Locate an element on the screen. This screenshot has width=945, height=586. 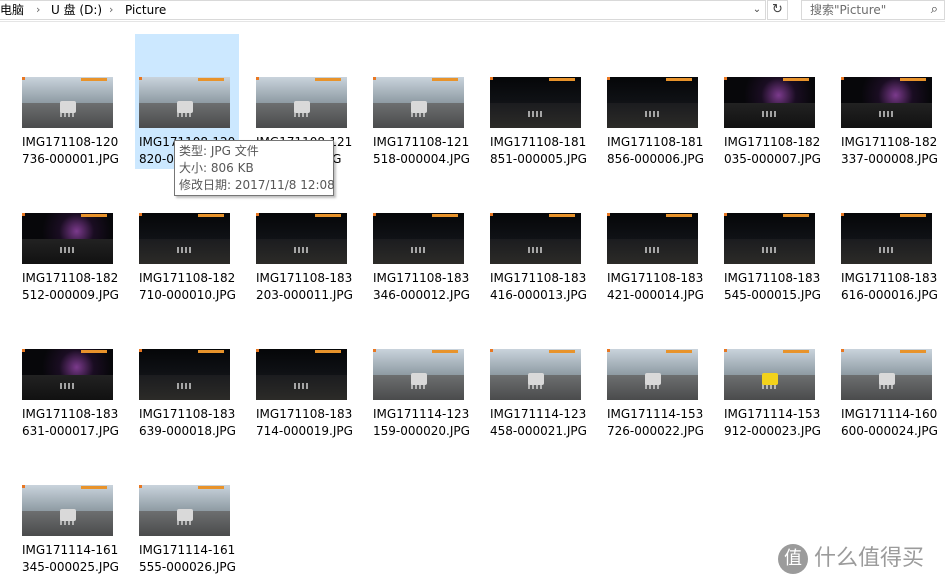
file-name-label: IMG171114-153 726-000022.JPG is located at coordinates (667, 423).